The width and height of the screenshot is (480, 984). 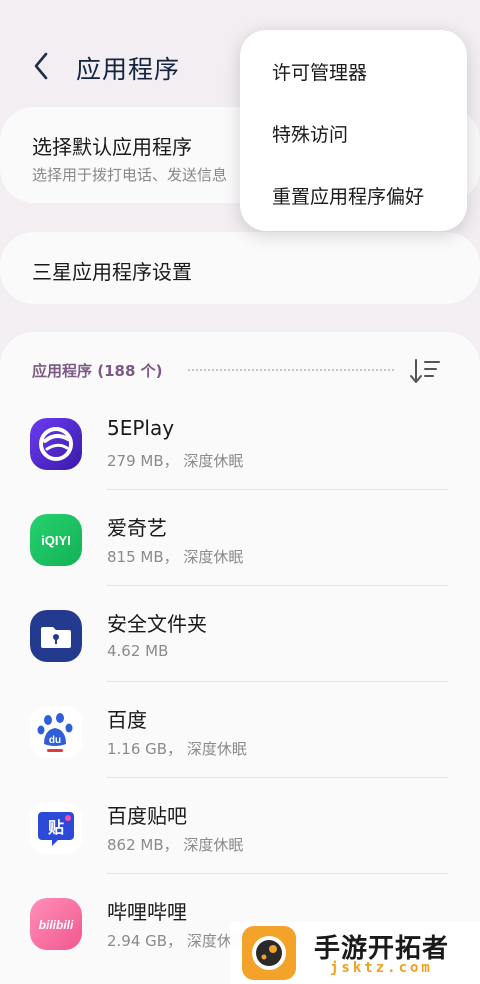 I want to click on app-name: 5EPlay, so click(x=141, y=428).